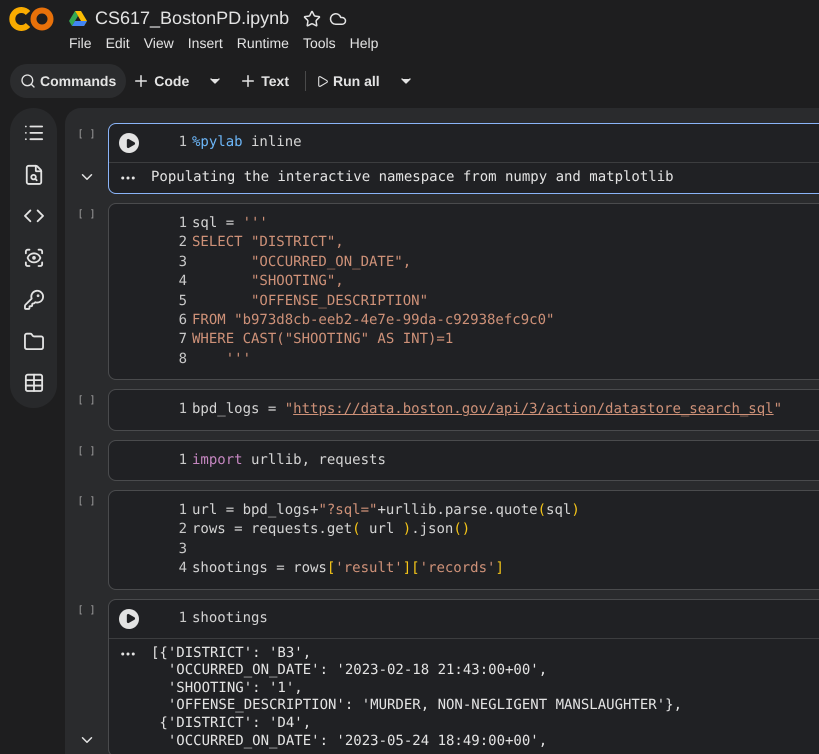 The width and height of the screenshot is (819, 754). What do you see at coordinates (33, 258) in the screenshot?
I see `eye-icon` at bounding box center [33, 258].